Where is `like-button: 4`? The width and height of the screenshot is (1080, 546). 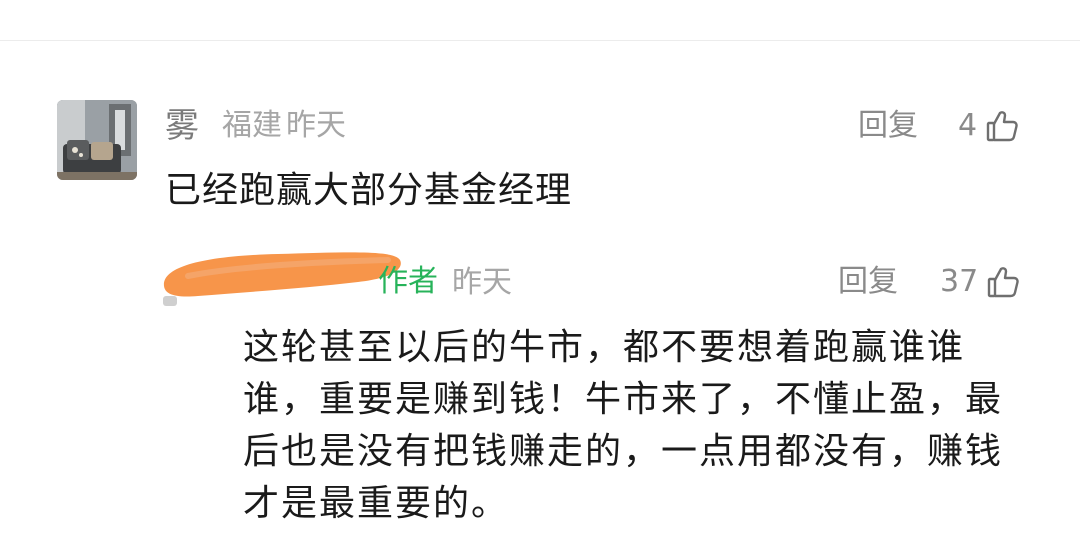
like-button: 4 is located at coordinates (988, 126).